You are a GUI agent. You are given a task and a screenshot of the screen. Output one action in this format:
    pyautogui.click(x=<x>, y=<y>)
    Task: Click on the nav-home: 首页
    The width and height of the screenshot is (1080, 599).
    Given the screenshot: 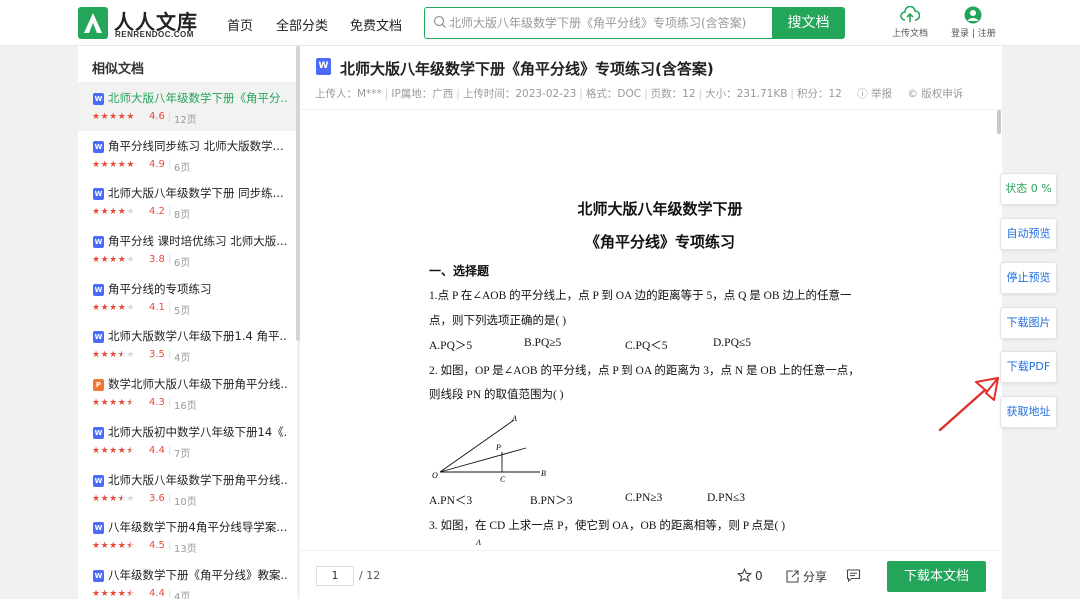 What is the action you would take?
    pyautogui.click(x=240, y=24)
    